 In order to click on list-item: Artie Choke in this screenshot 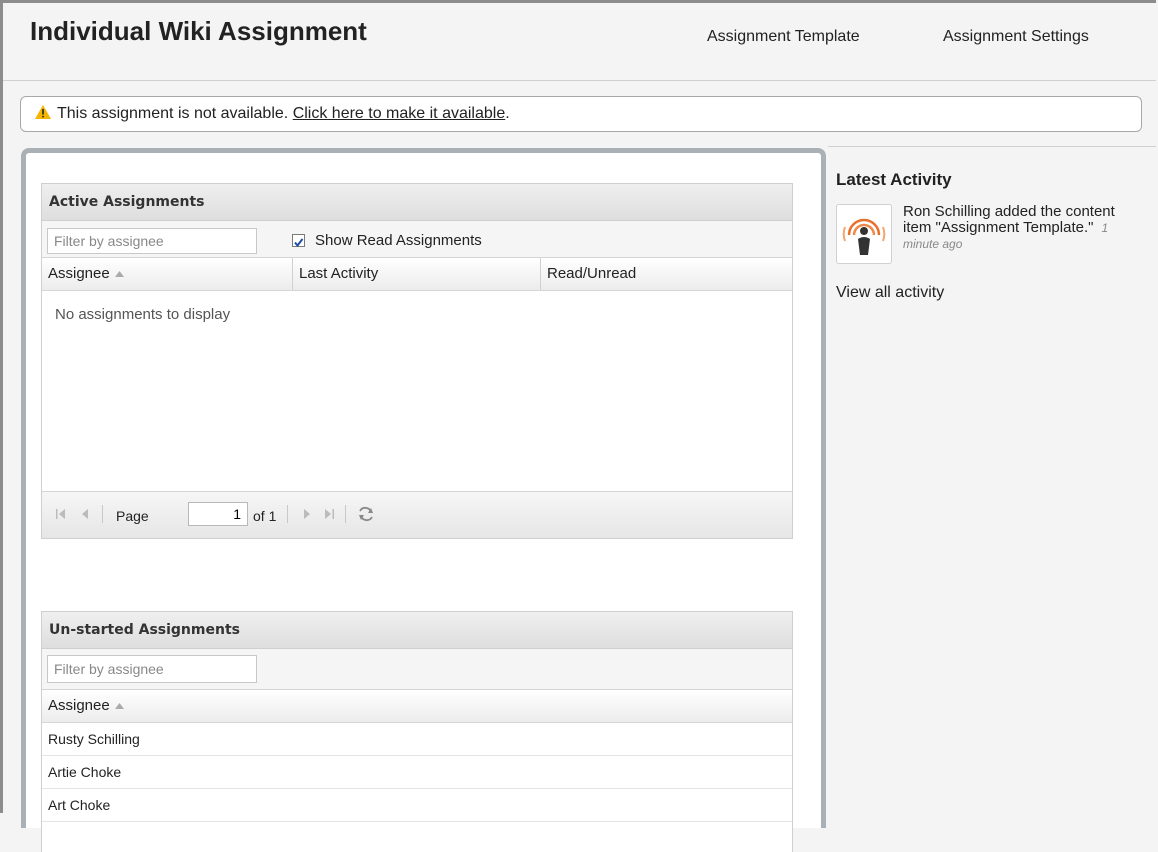, I will do `click(417, 772)`.